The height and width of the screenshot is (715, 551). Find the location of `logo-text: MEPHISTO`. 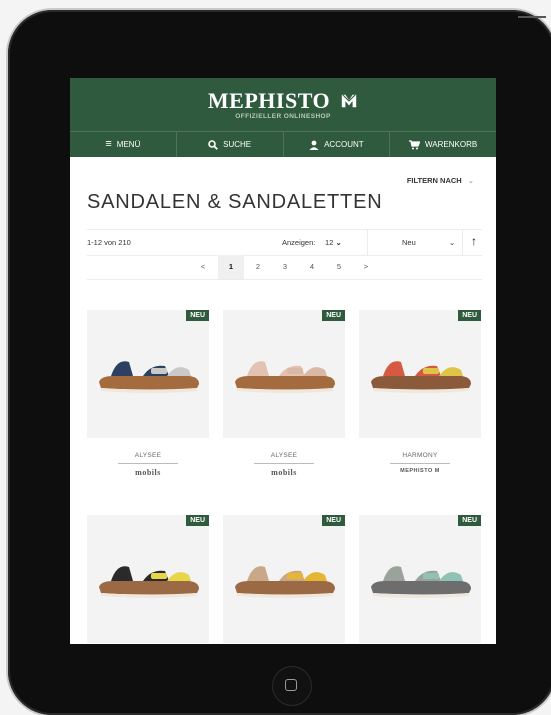

logo-text: MEPHISTO is located at coordinates (269, 100).